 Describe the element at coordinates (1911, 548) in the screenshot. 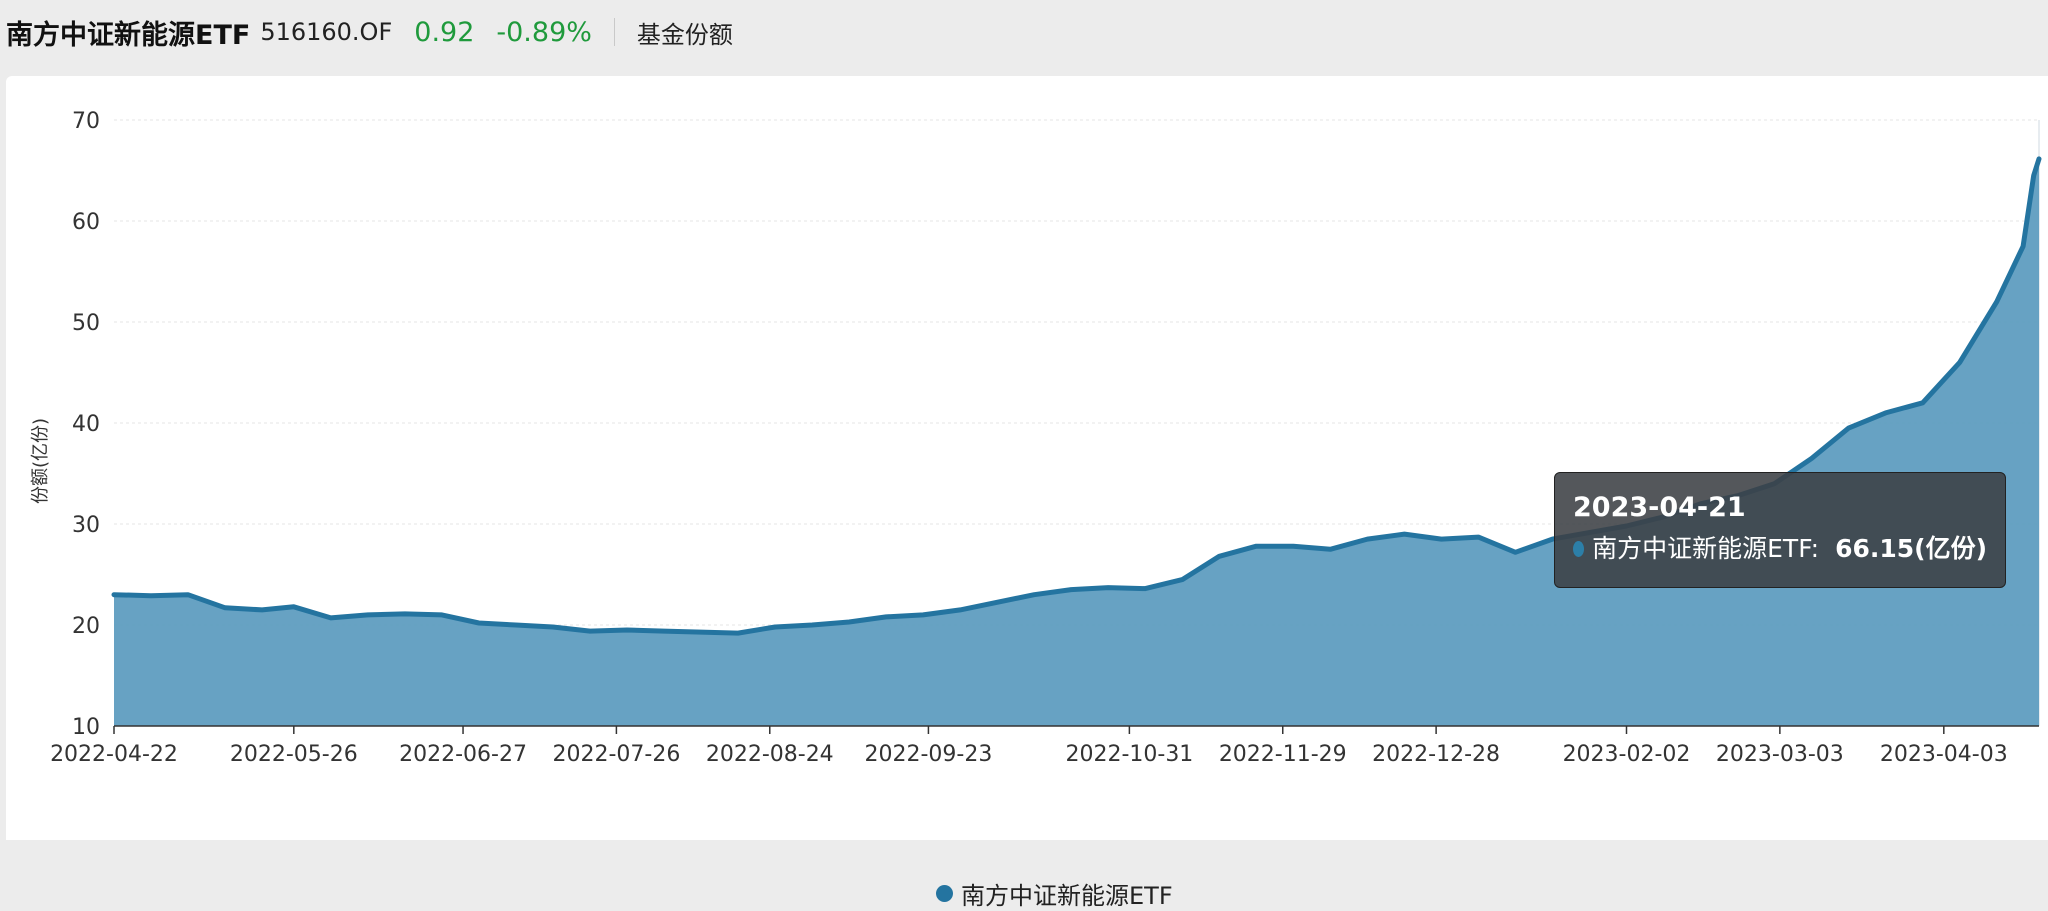

I see `tooltip-value: 66.15(亿份)` at that location.